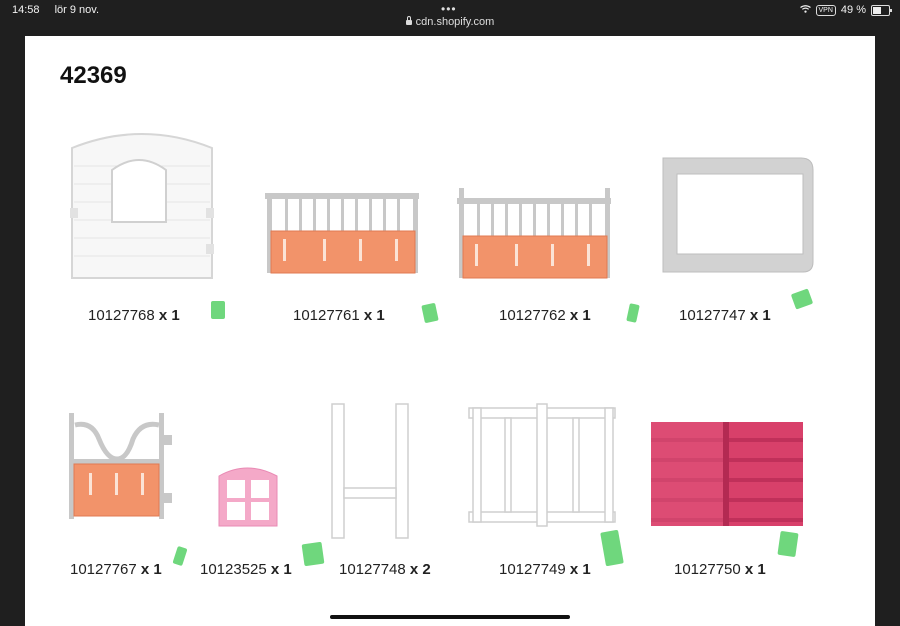 This screenshot has width=900, height=626. What do you see at coordinates (248, 497) in the screenshot?
I see `part-illustration-pink-window` at bounding box center [248, 497].